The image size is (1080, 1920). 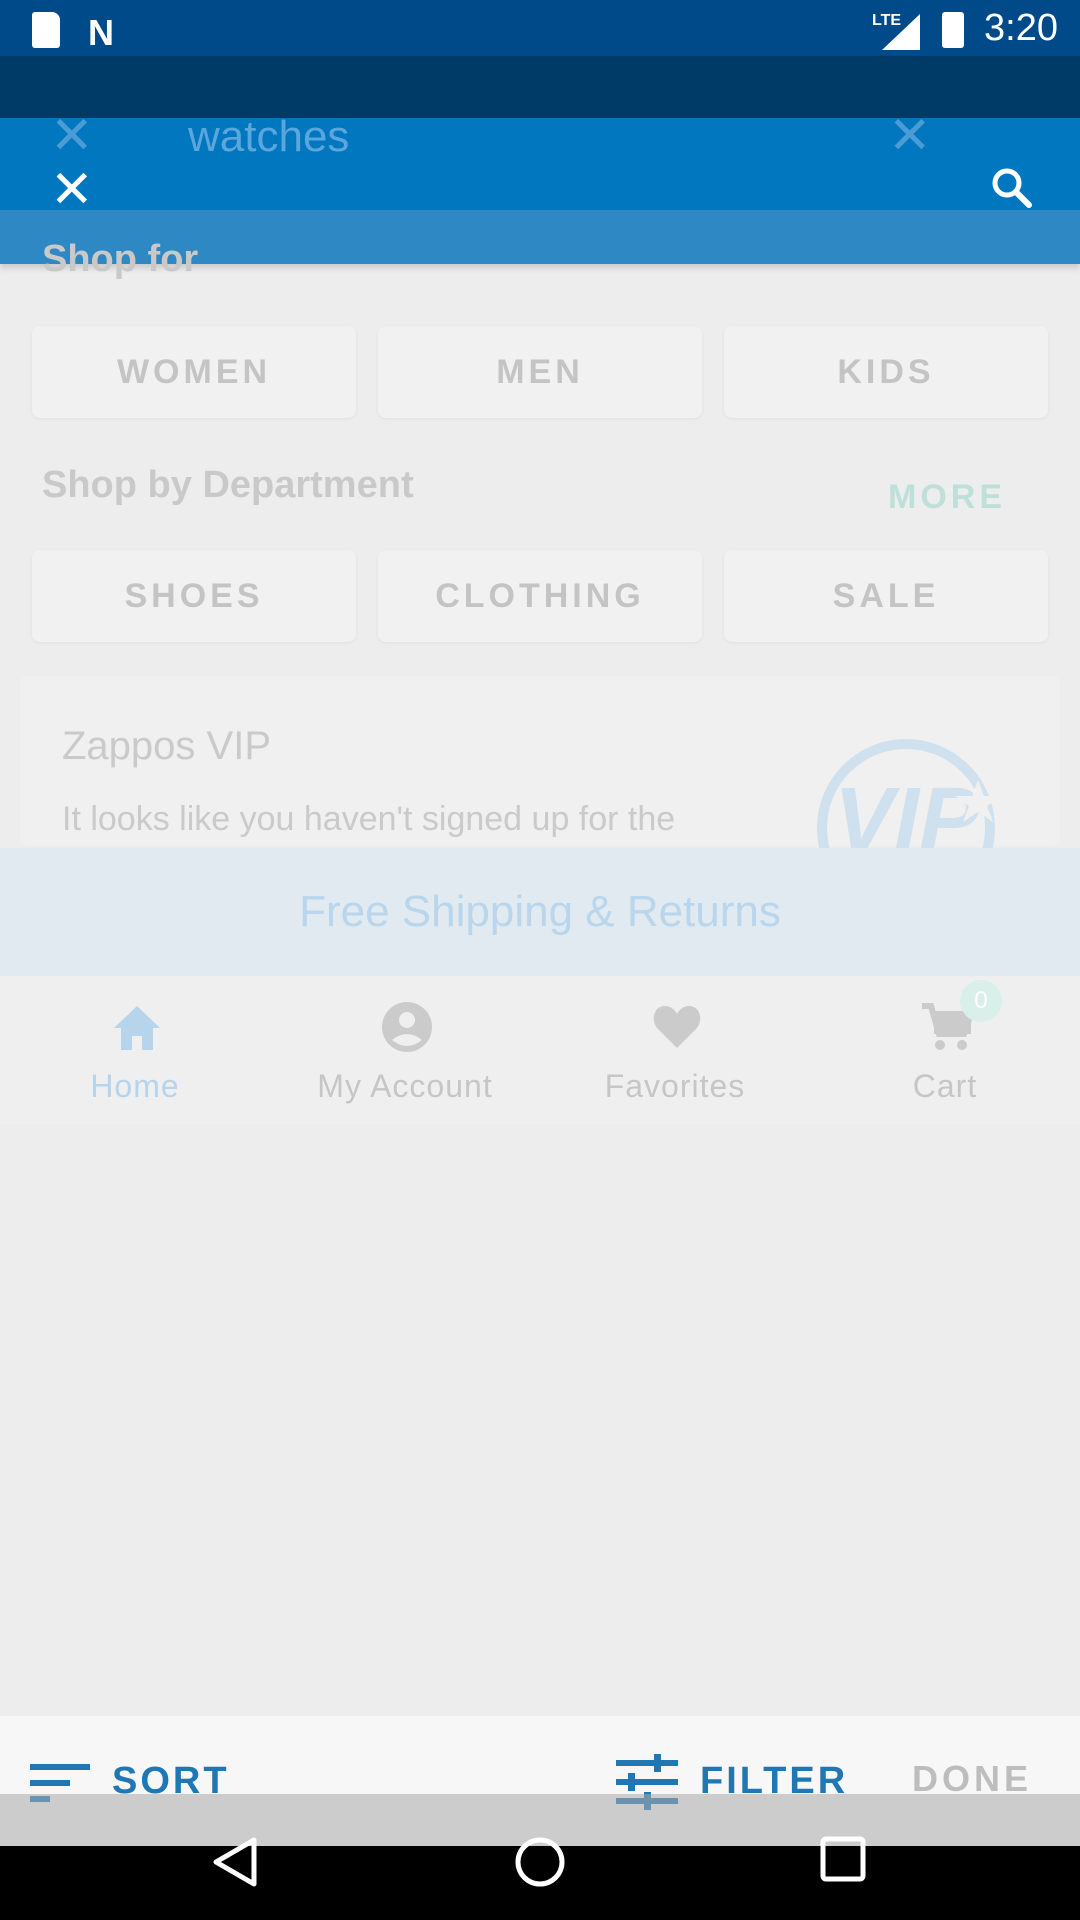 What do you see at coordinates (953, 30) in the screenshot?
I see `battery-icon` at bounding box center [953, 30].